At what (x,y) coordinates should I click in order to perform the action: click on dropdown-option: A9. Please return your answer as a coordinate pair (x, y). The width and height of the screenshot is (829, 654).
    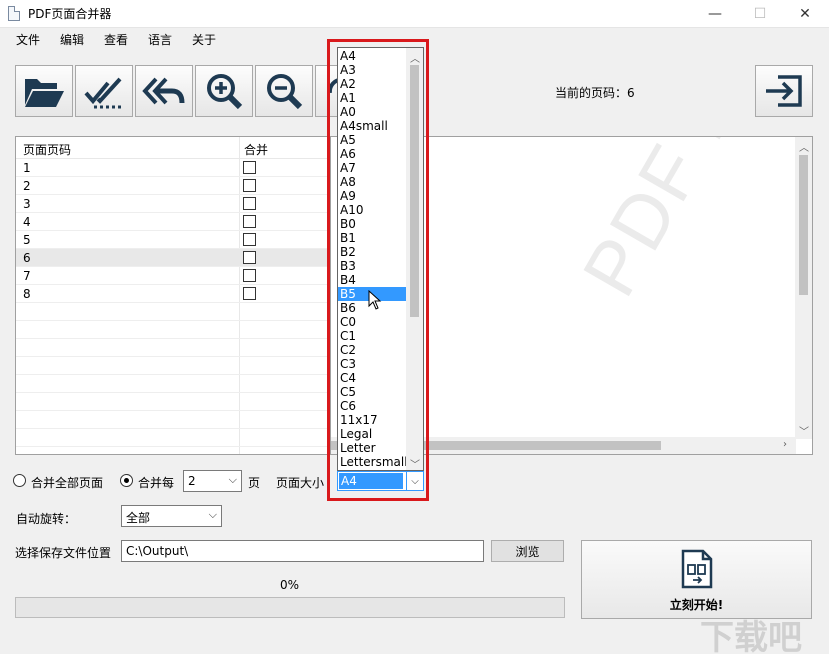
    Looking at the image, I should click on (372, 196).